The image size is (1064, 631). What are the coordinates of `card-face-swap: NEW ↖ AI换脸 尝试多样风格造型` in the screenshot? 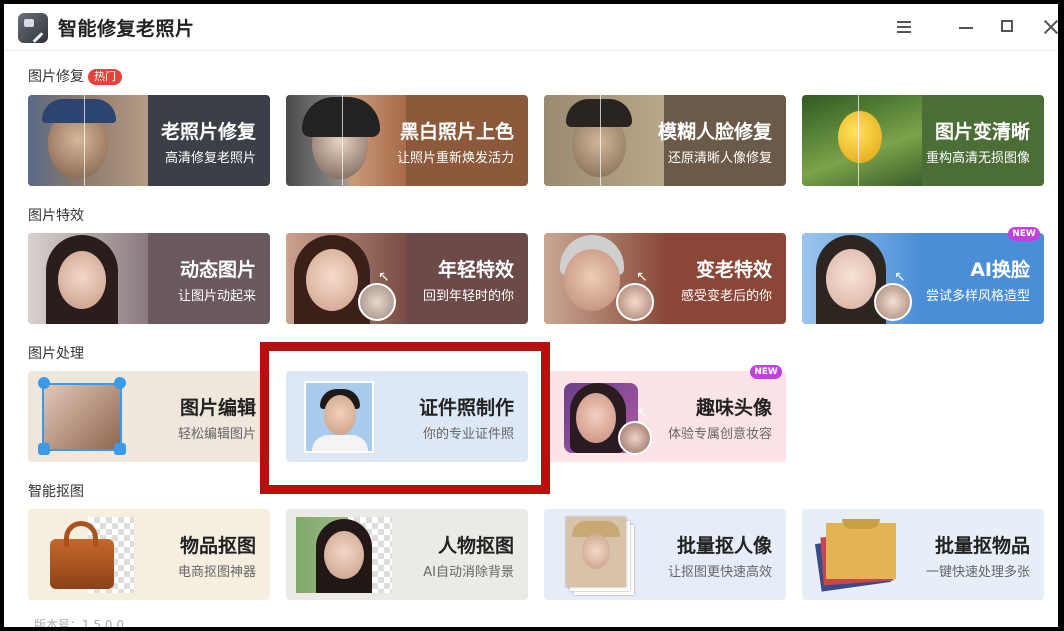 It's located at (923, 275).